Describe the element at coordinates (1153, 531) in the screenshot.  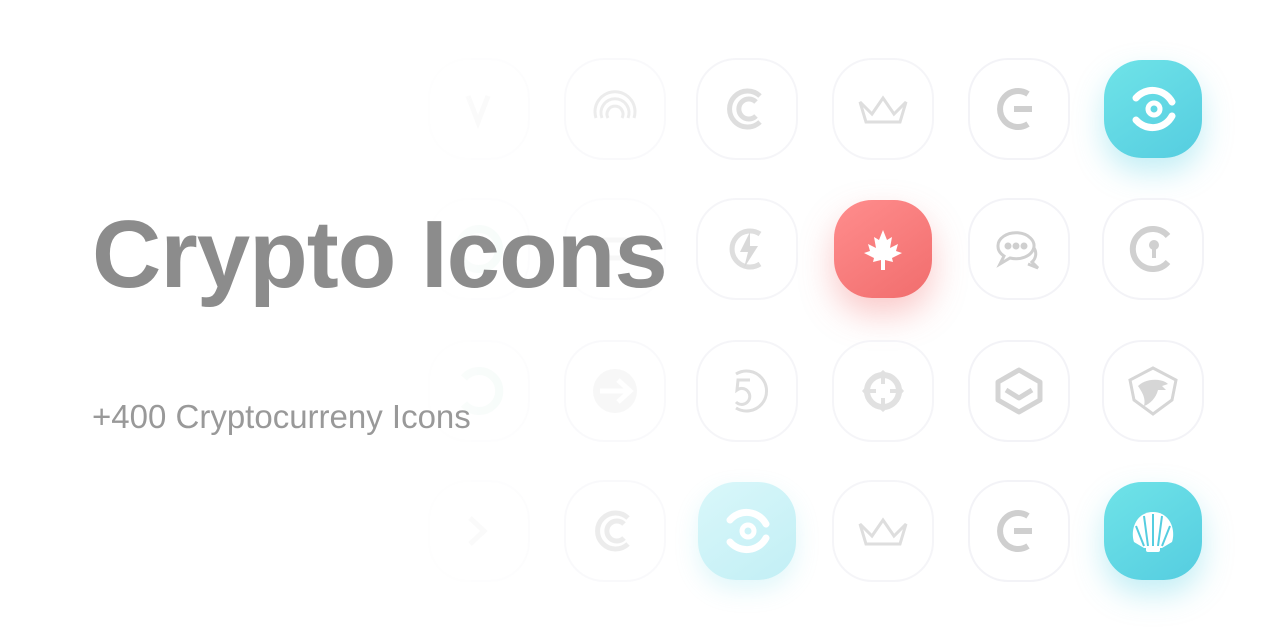
I see `shell-icon` at that location.